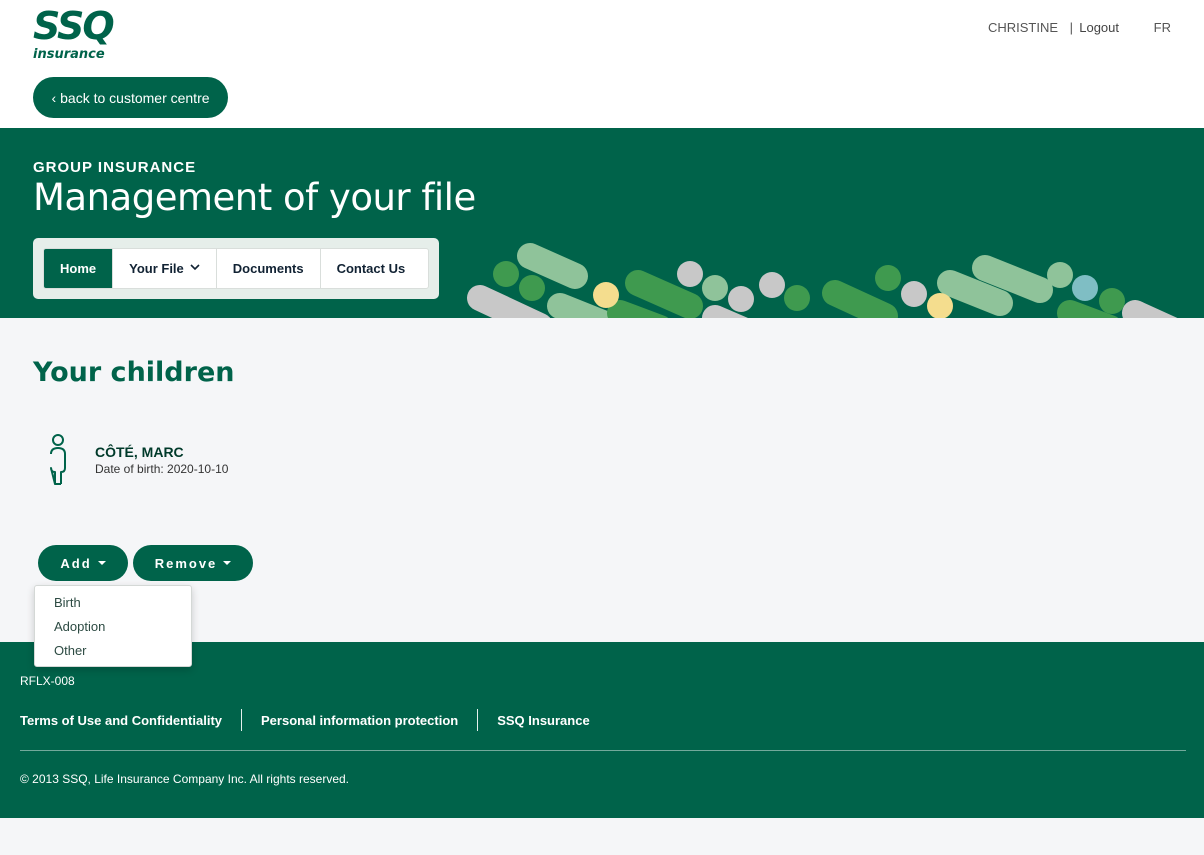 The image size is (1204, 855). I want to click on menu-item-adoption: Adoption, so click(113, 628).